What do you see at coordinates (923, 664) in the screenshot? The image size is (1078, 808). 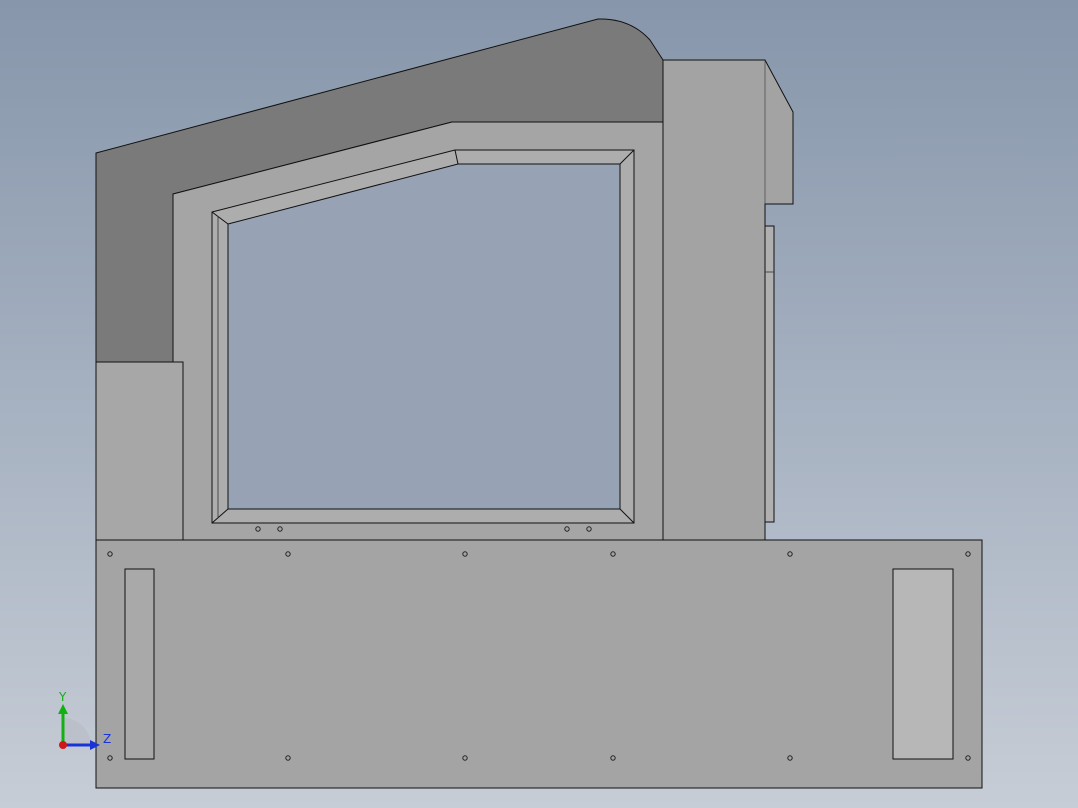 I see `base-right-panel` at bounding box center [923, 664].